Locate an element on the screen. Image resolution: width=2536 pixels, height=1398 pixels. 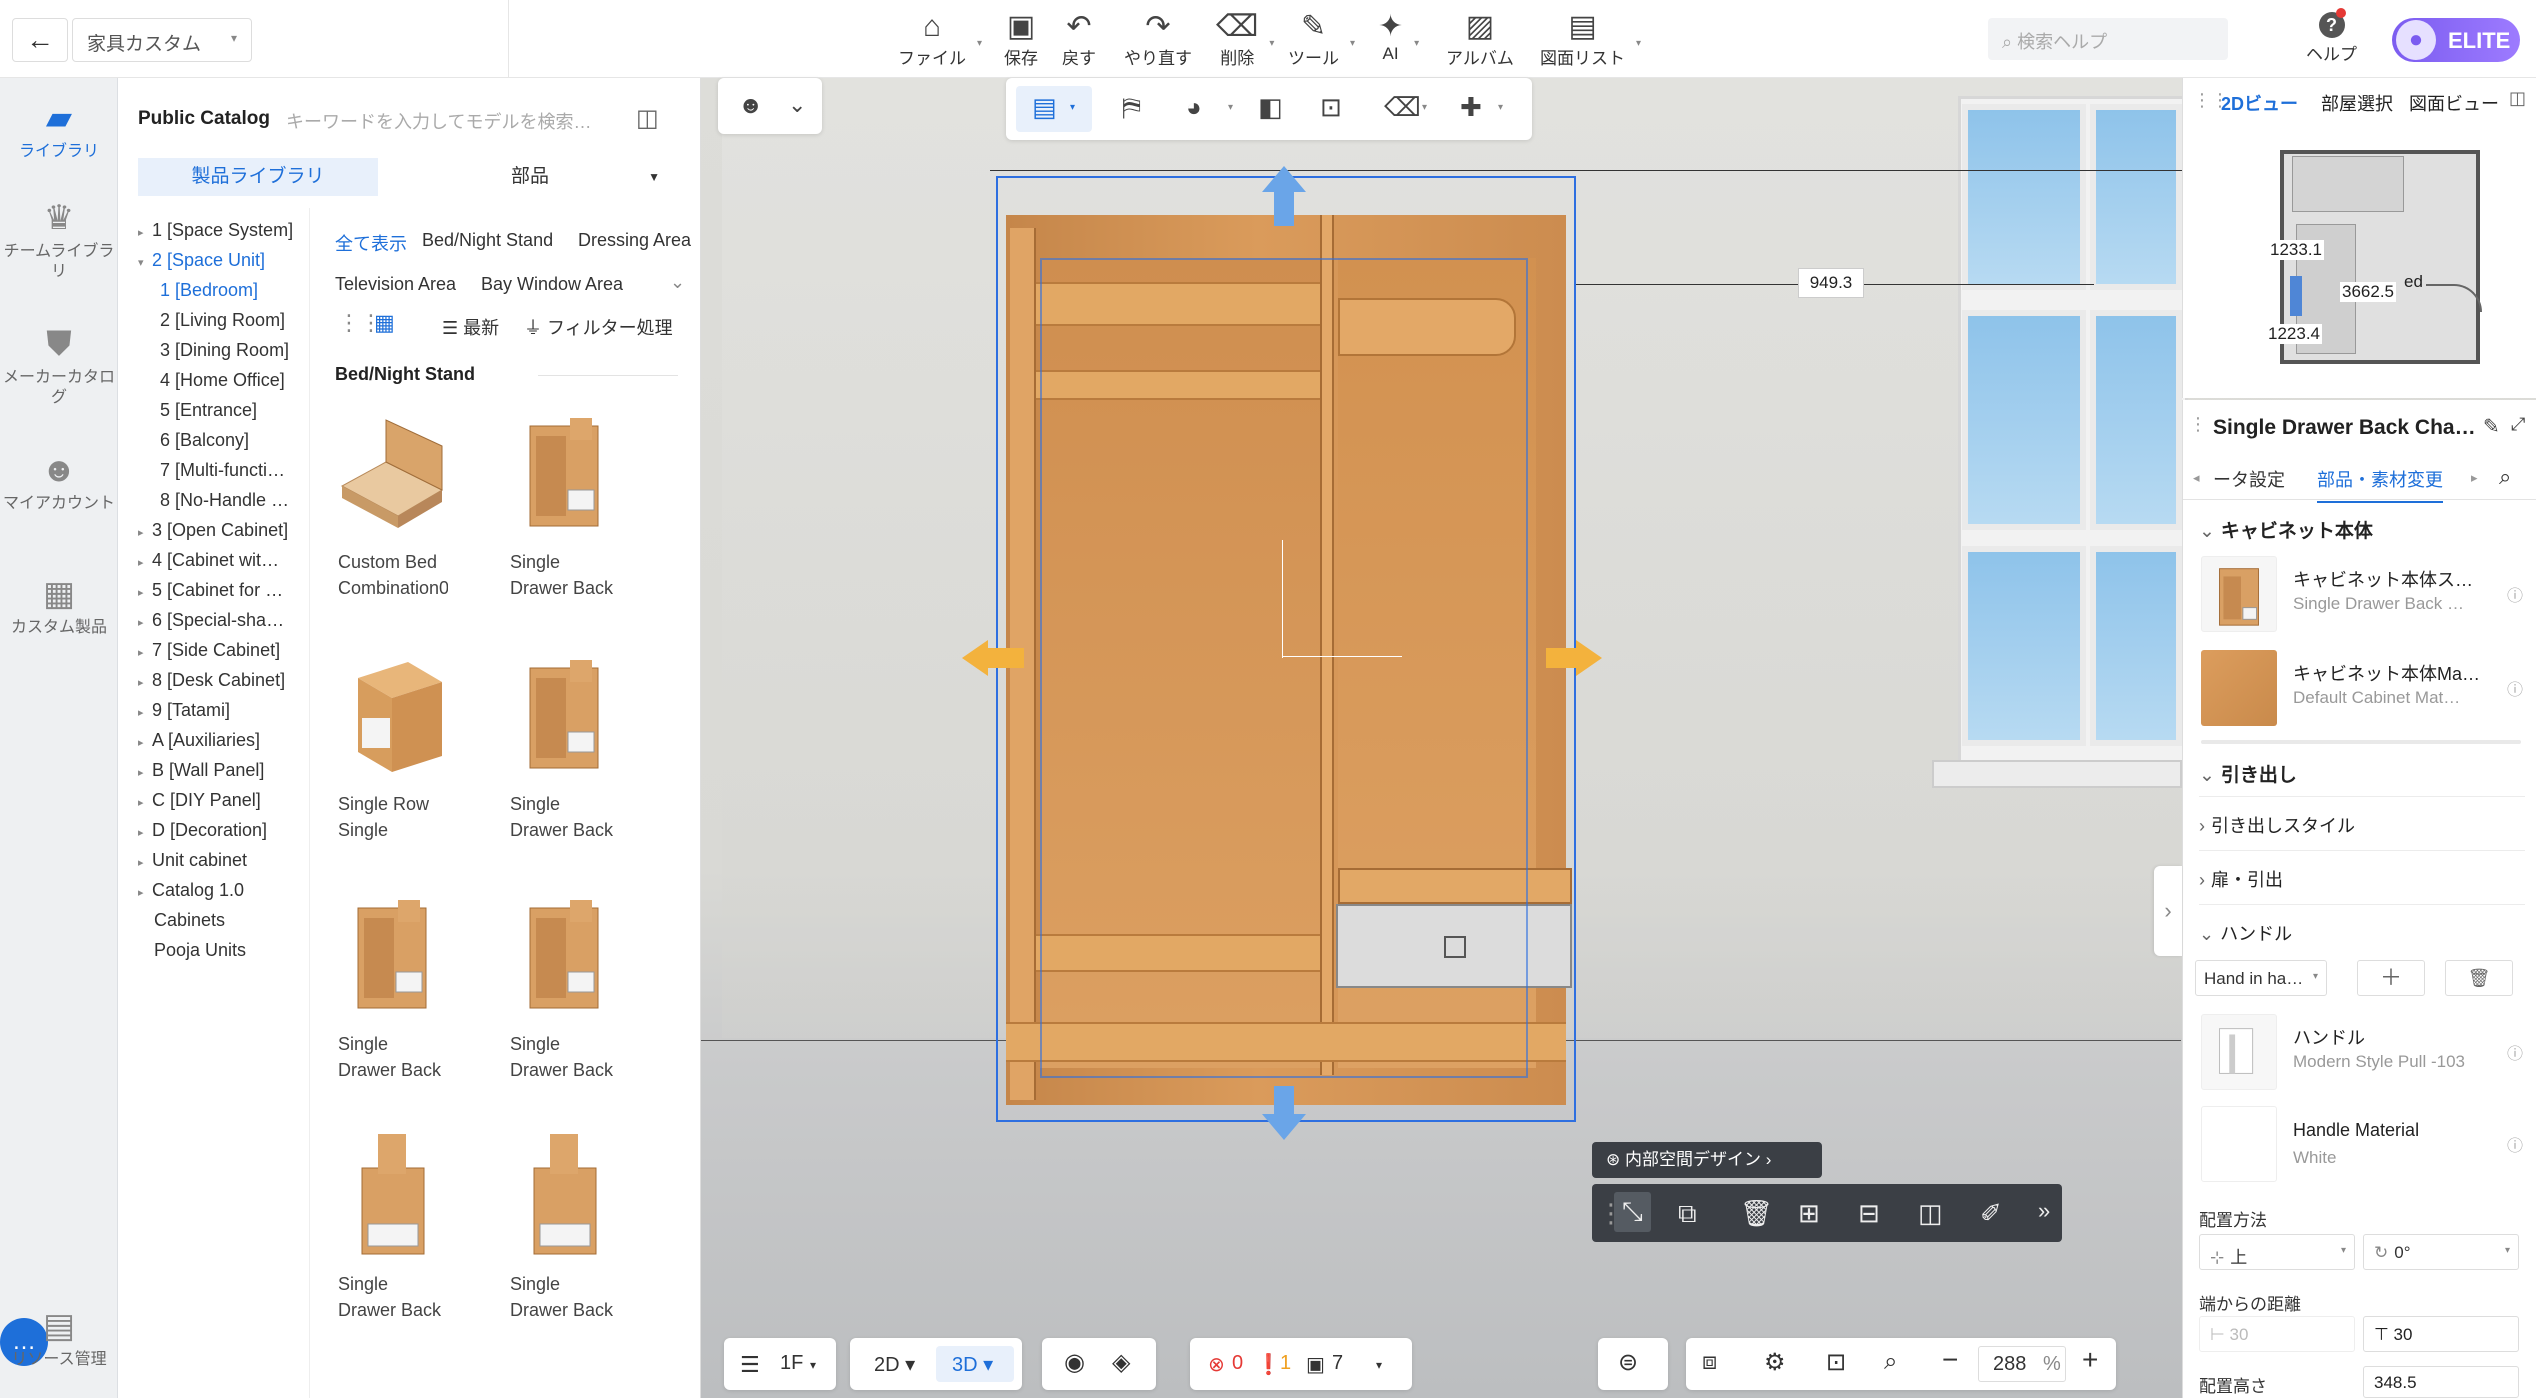
view-3d-button: 3D ▾ is located at coordinates (972, 1364).